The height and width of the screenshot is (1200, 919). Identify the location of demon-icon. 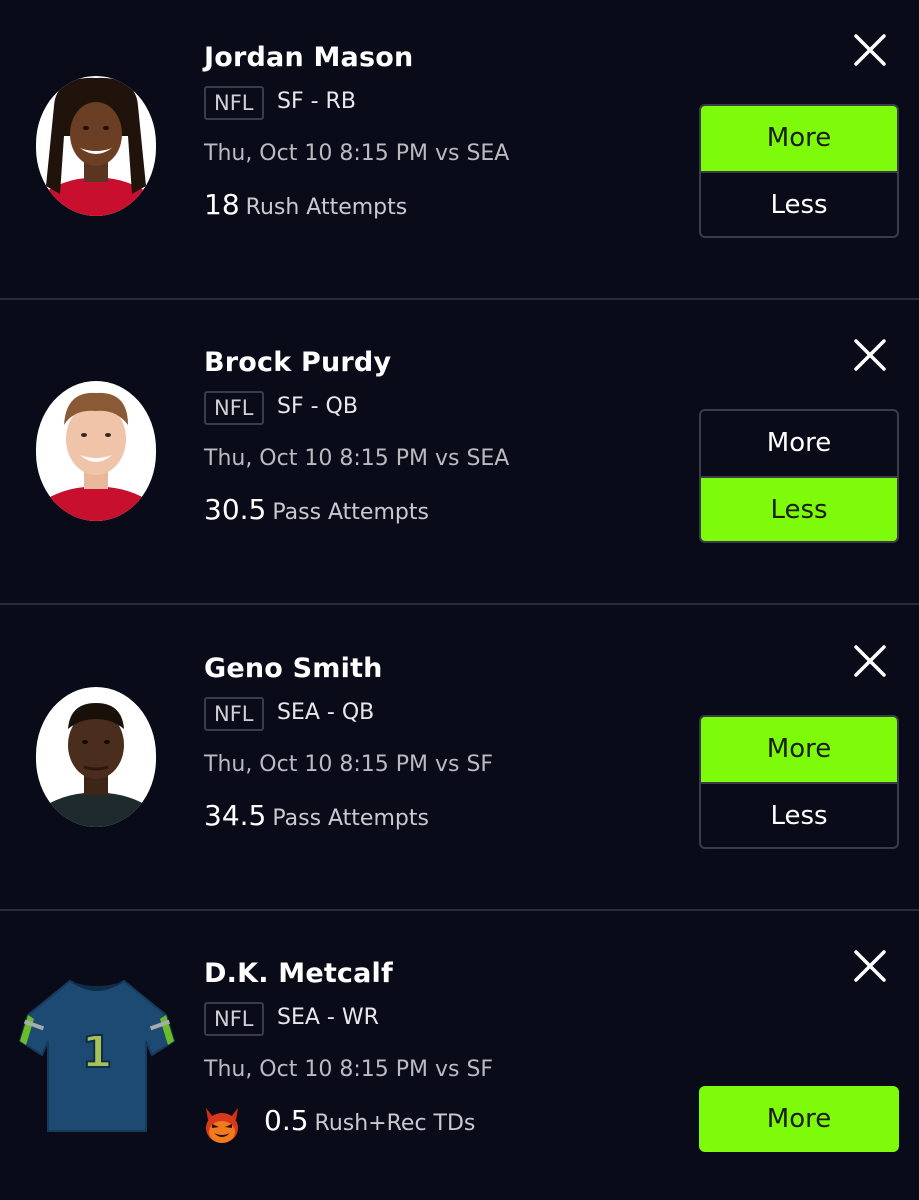
(222, 1125).